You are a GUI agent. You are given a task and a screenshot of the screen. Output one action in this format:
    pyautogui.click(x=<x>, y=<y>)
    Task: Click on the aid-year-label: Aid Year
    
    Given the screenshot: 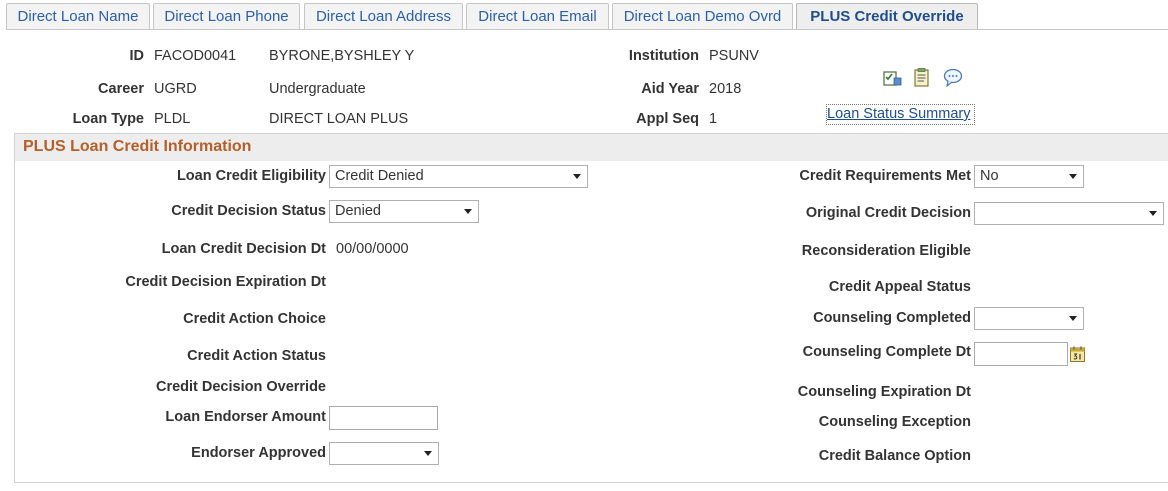 What is the action you would take?
    pyautogui.click(x=670, y=89)
    